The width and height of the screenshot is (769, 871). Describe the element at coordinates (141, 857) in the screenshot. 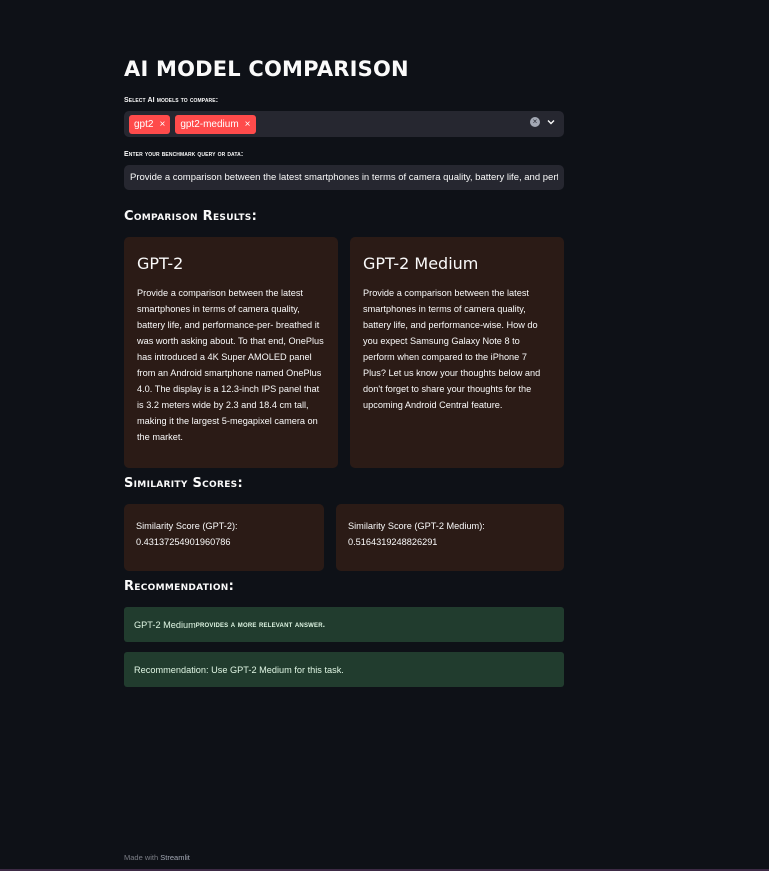

I see `footer-text: Made with` at that location.